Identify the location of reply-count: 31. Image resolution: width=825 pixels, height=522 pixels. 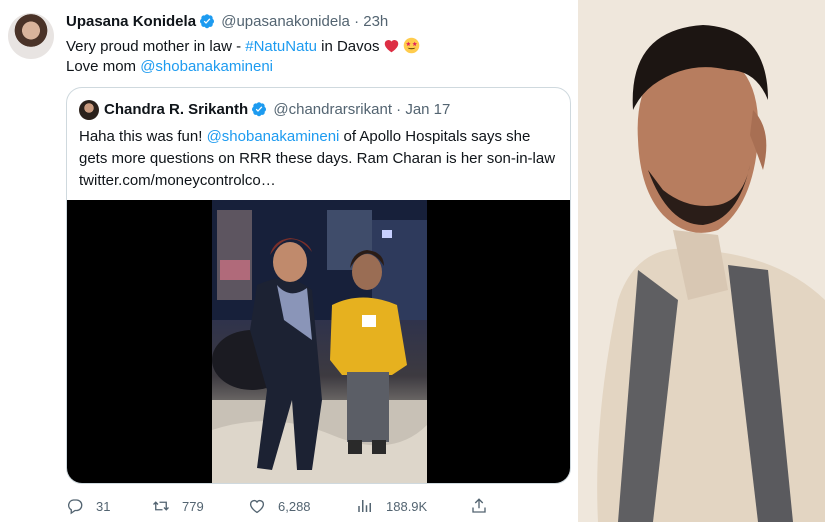
(103, 506).